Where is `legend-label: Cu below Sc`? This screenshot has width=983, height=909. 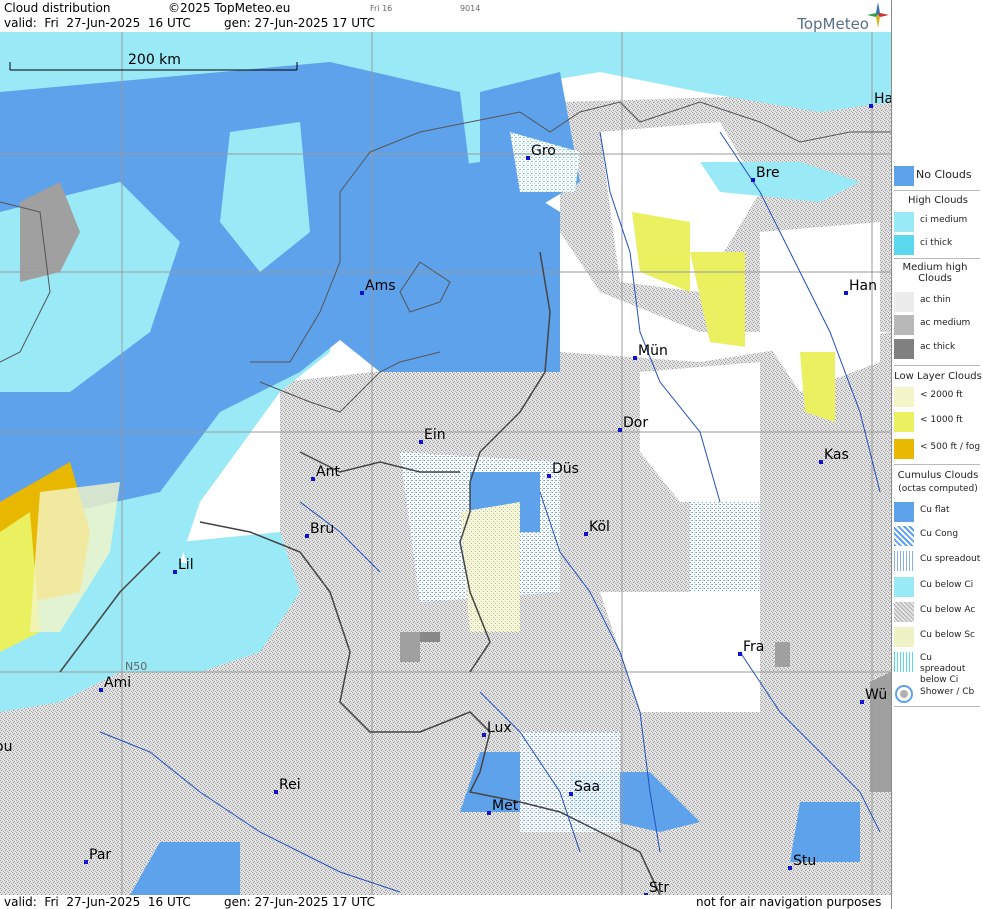
legend-label: Cu below Sc is located at coordinates (947, 635).